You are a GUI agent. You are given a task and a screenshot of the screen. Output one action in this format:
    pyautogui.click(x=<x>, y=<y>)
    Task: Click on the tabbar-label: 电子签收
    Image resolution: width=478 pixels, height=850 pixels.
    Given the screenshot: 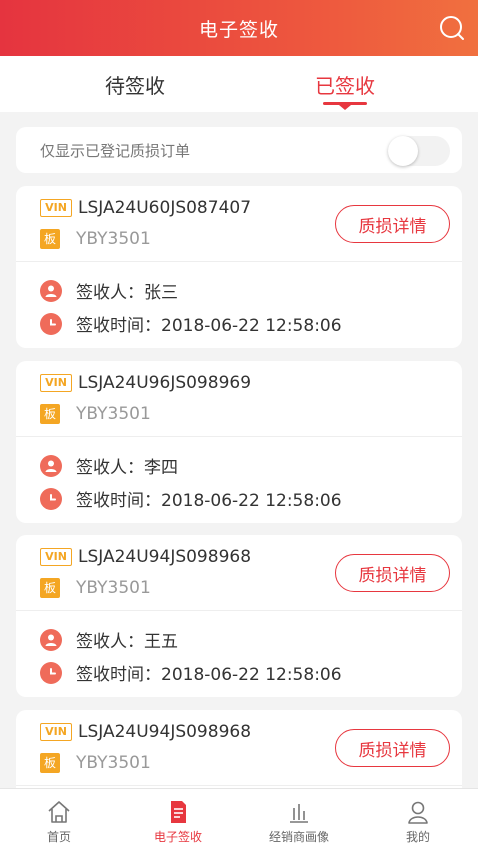 What is the action you would take?
    pyautogui.click(x=177, y=837)
    